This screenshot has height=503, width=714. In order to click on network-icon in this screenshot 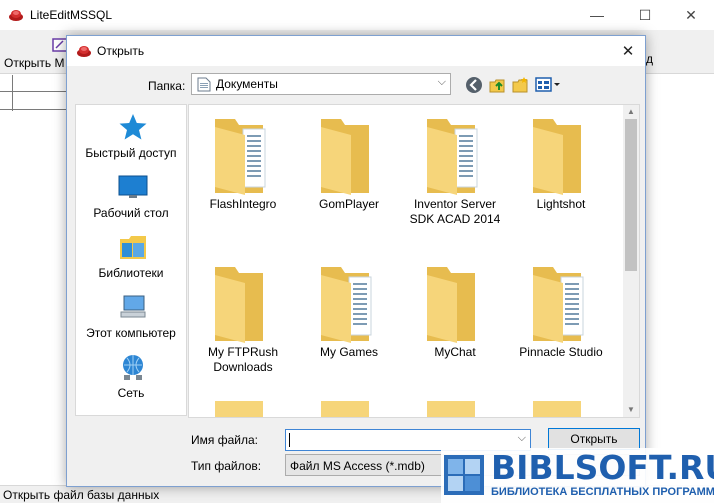, I will do `click(133, 367)`.